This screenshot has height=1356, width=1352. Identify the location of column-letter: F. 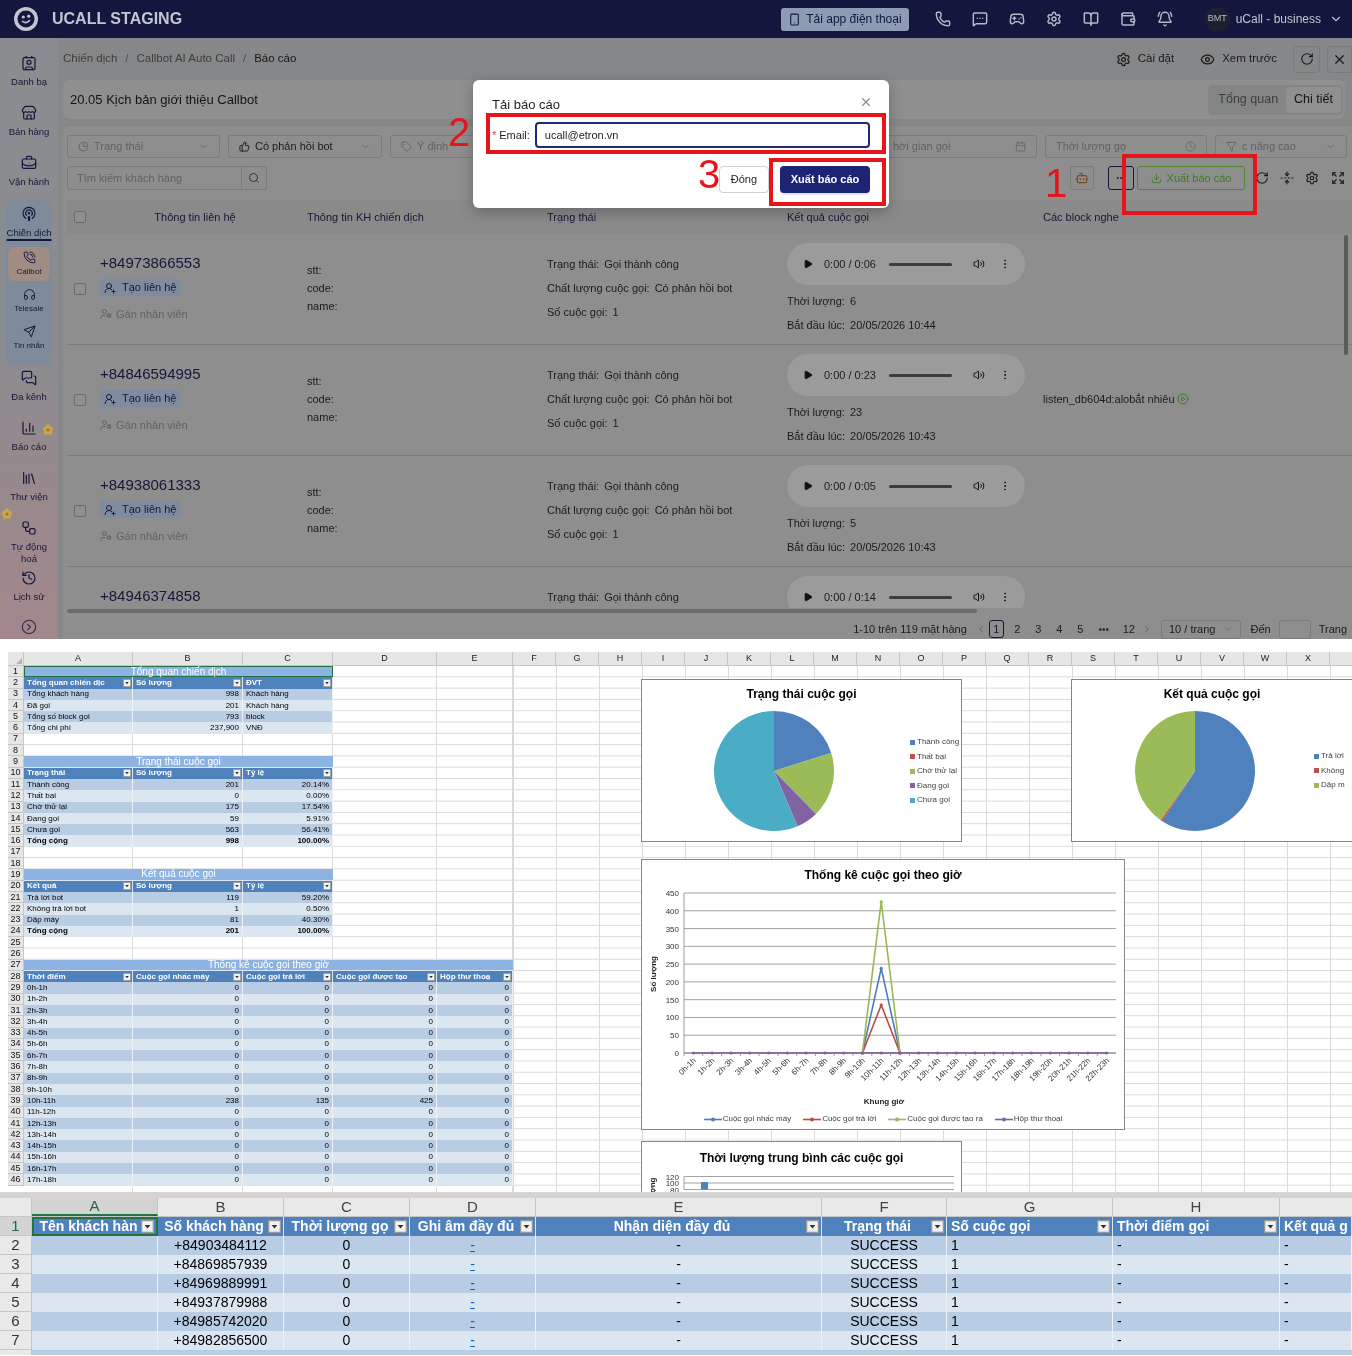
(884, 1207).